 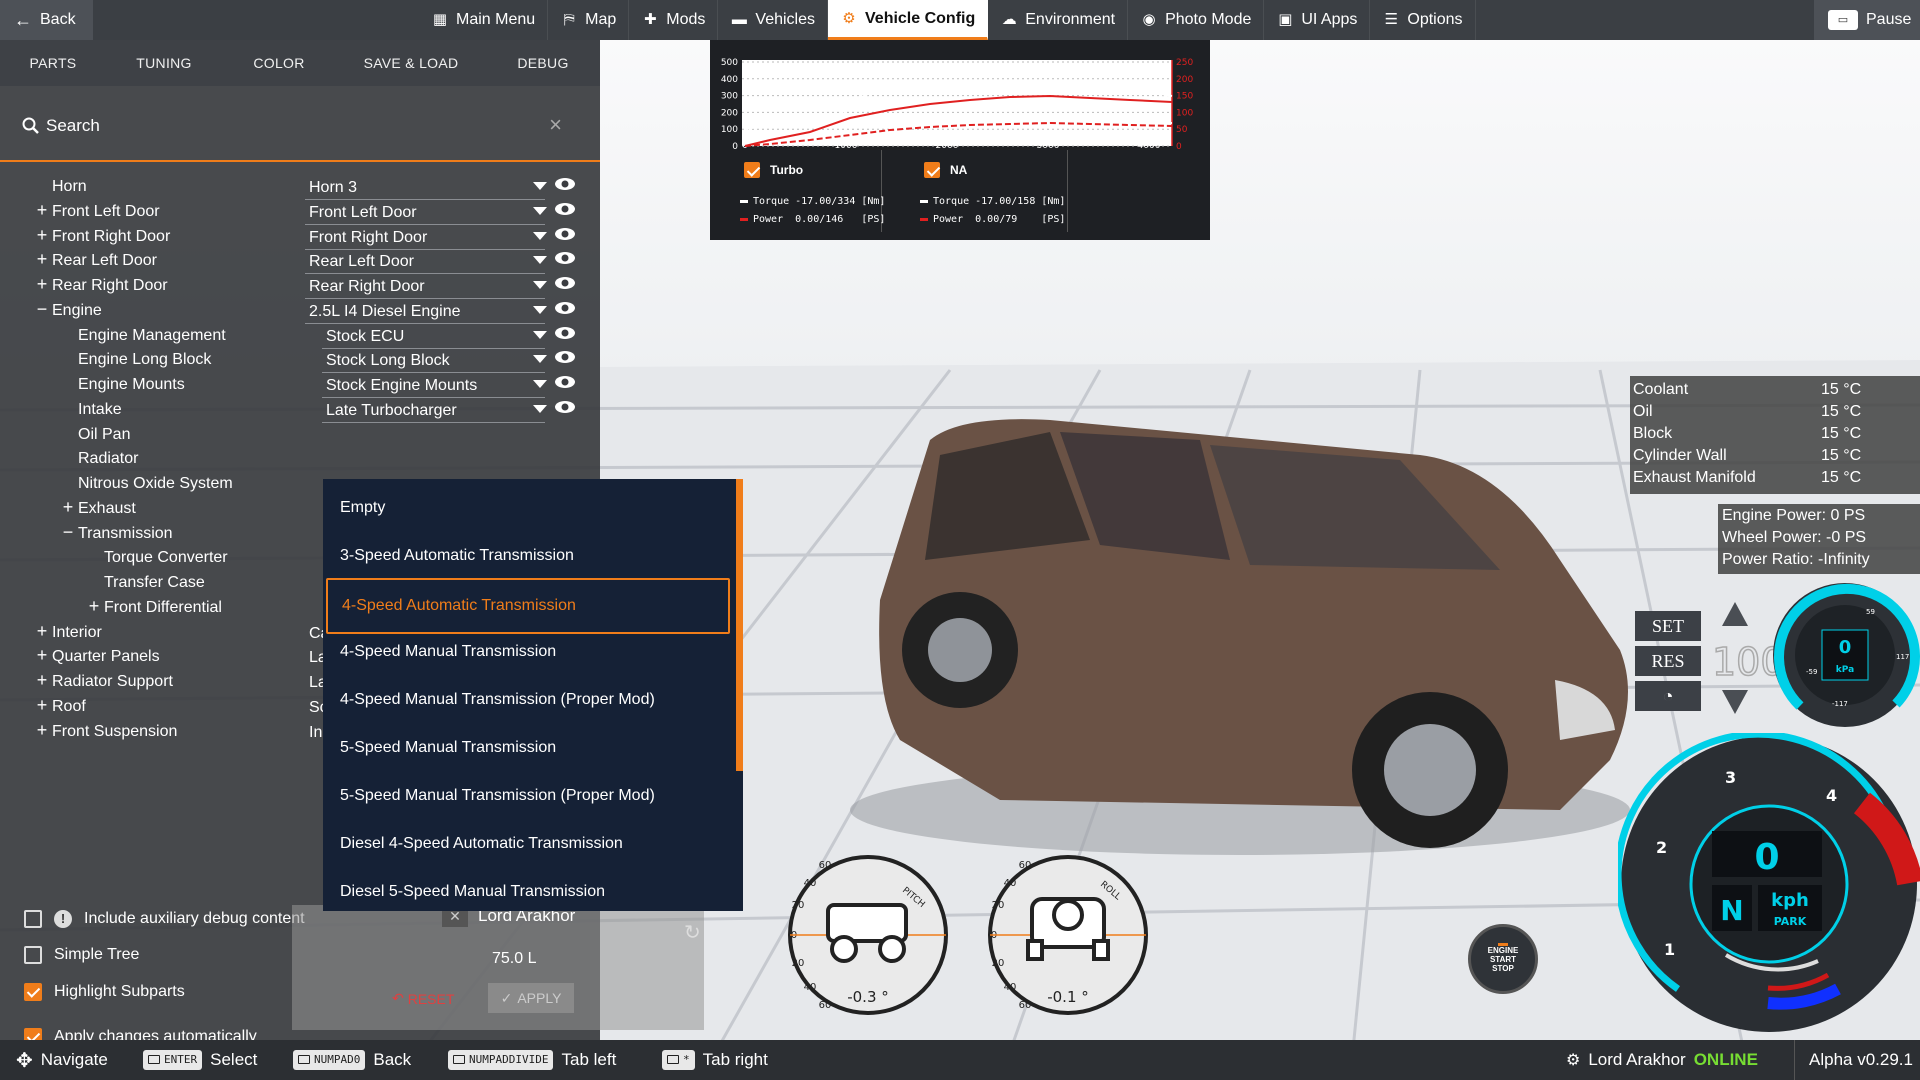 What do you see at coordinates (33, 919) in the screenshot?
I see `aux-debug-checkbox` at bounding box center [33, 919].